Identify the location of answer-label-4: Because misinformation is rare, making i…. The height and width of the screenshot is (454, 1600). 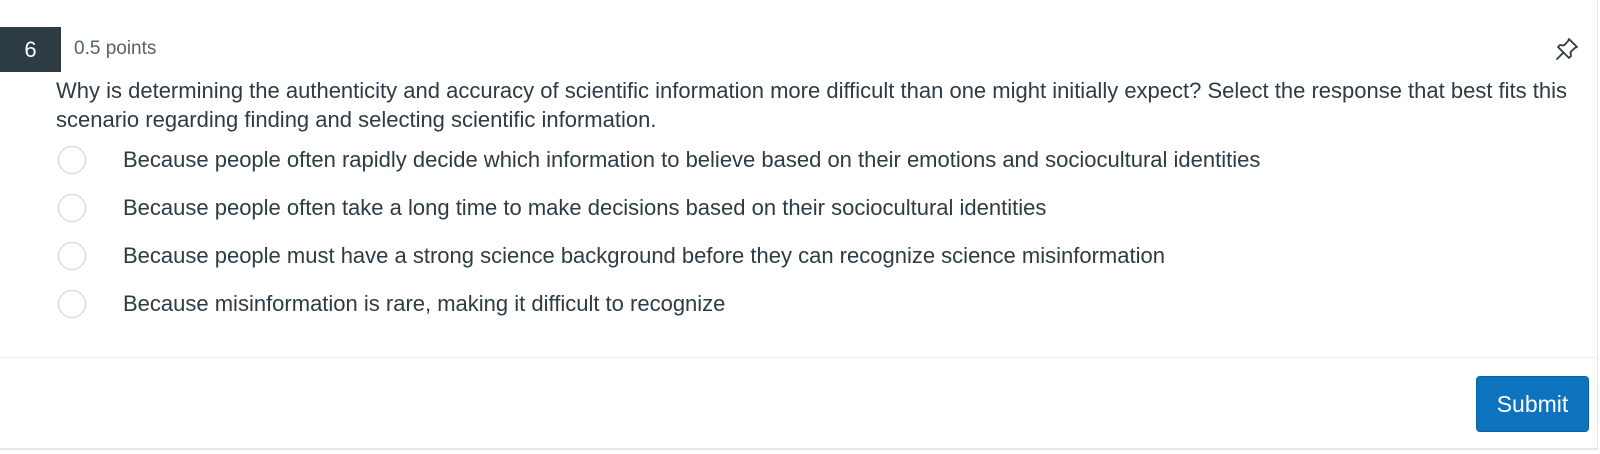
(424, 303).